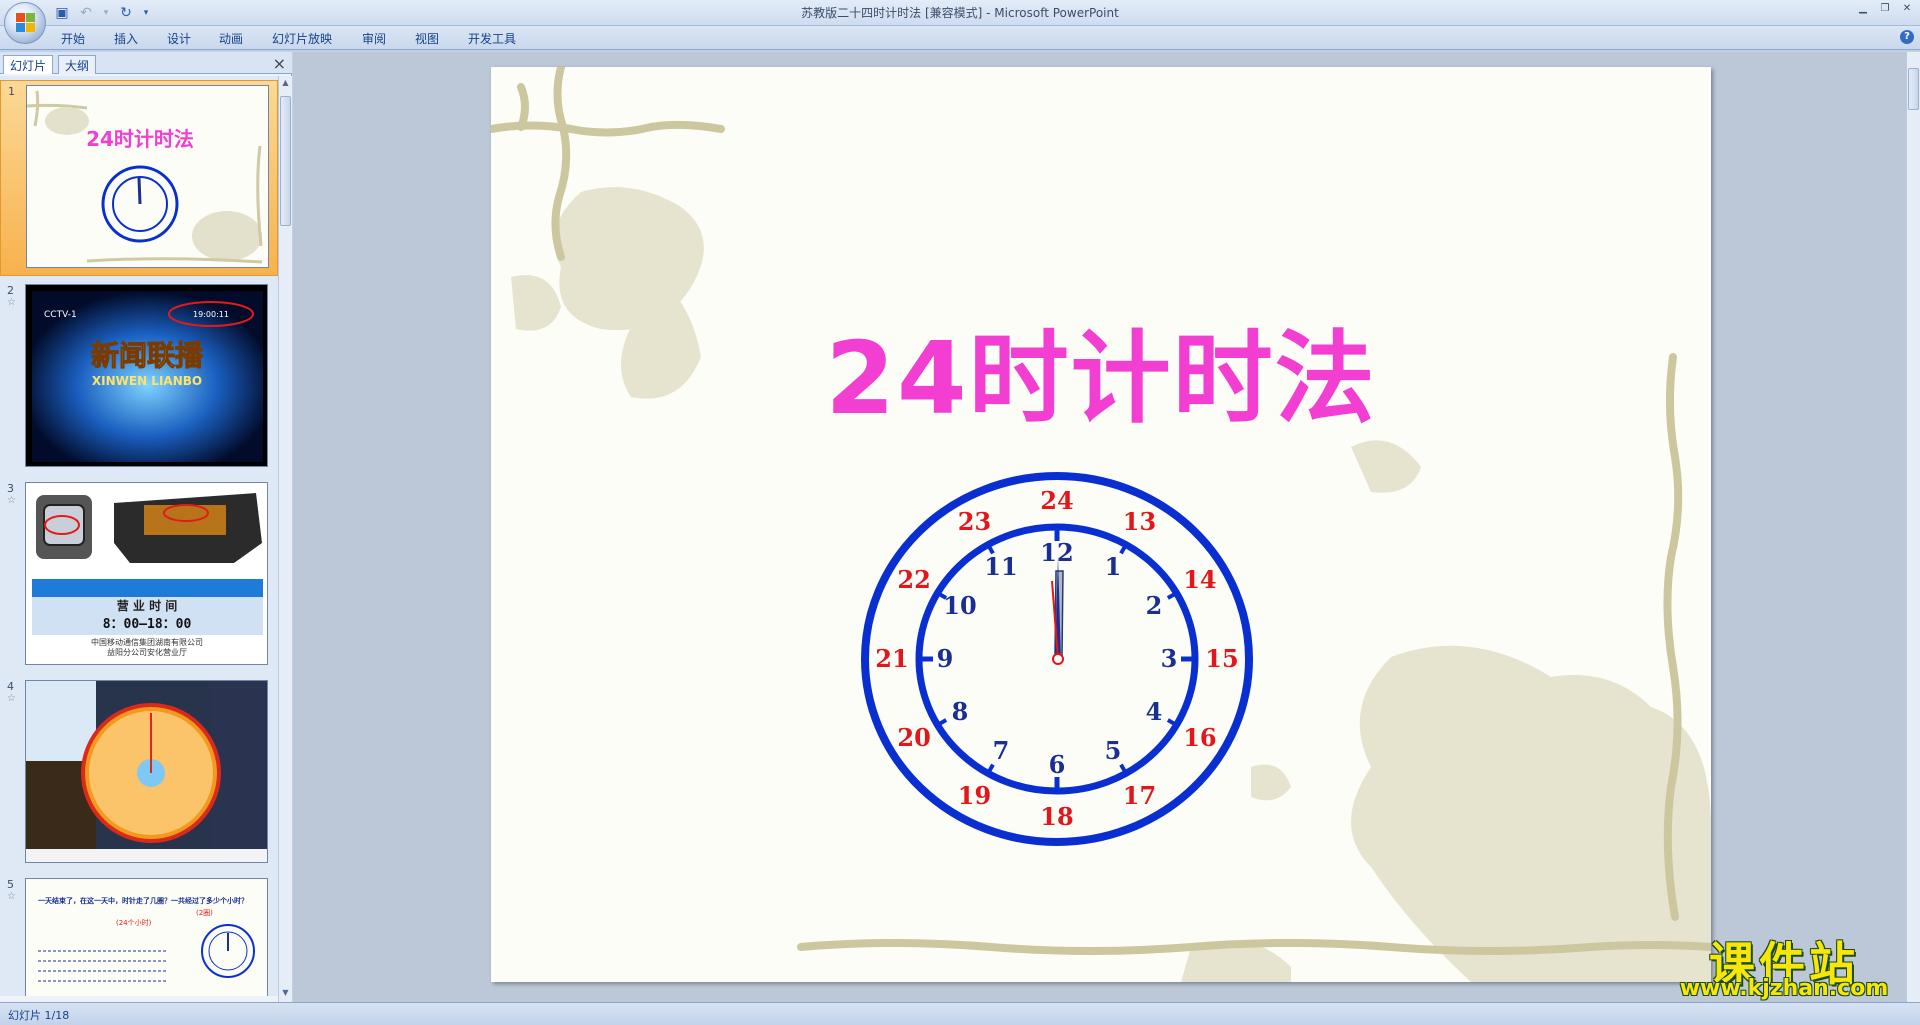  What do you see at coordinates (960, 38) in the screenshot?
I see `ribbon-tabs: 开始 插入 设计 动画 幻灯片放映 审阅 视图 开发工具` at bounding box center [960, 38].